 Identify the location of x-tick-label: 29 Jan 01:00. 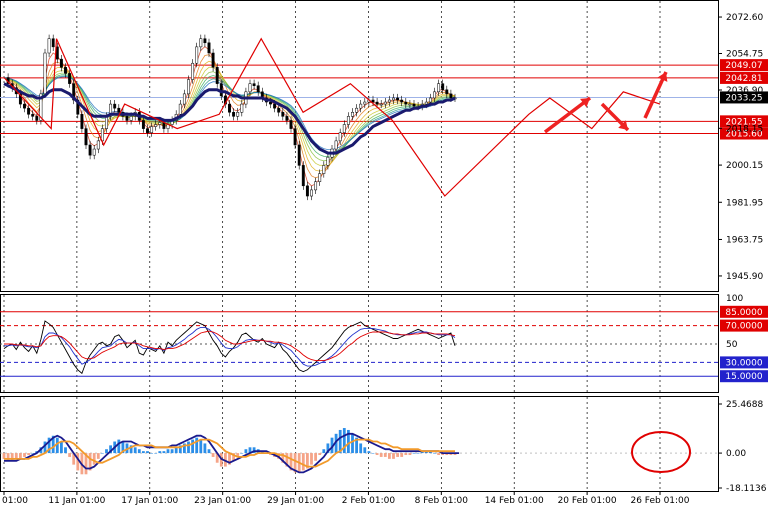
(295, 501).